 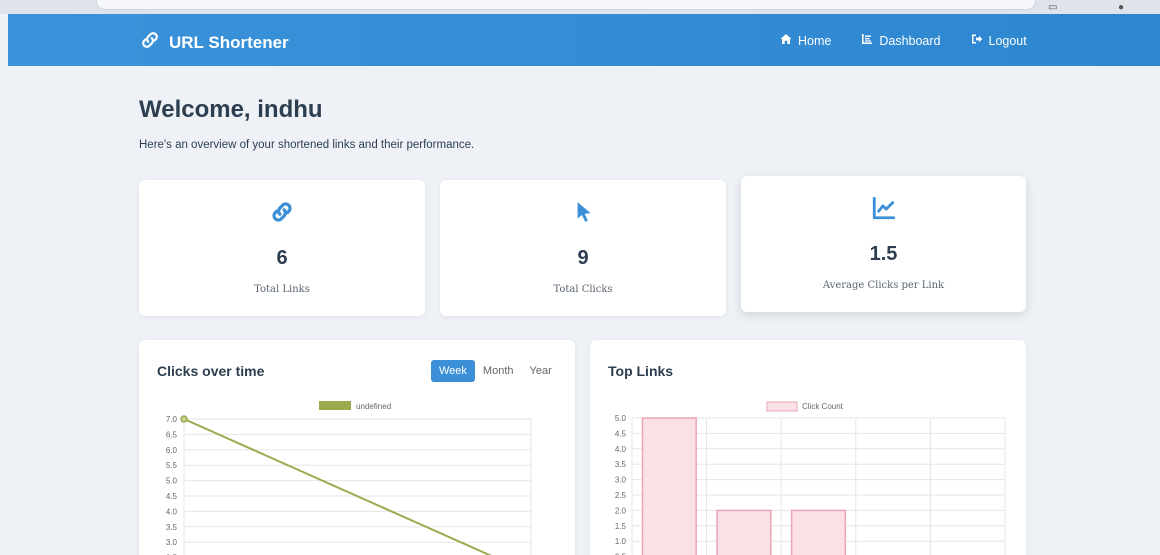 I want to click on average-clicks-value: 1.5, so click(x=883, y=254).